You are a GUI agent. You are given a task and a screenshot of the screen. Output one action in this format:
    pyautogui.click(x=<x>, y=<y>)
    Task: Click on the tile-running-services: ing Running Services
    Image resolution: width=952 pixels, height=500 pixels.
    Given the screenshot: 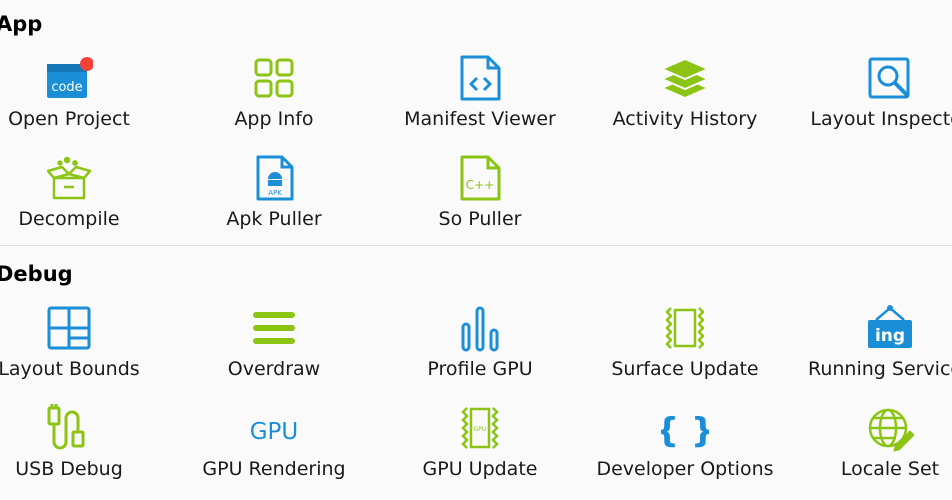 What is the action you would take?
    pyautogui.click(x=869, y=346)
    